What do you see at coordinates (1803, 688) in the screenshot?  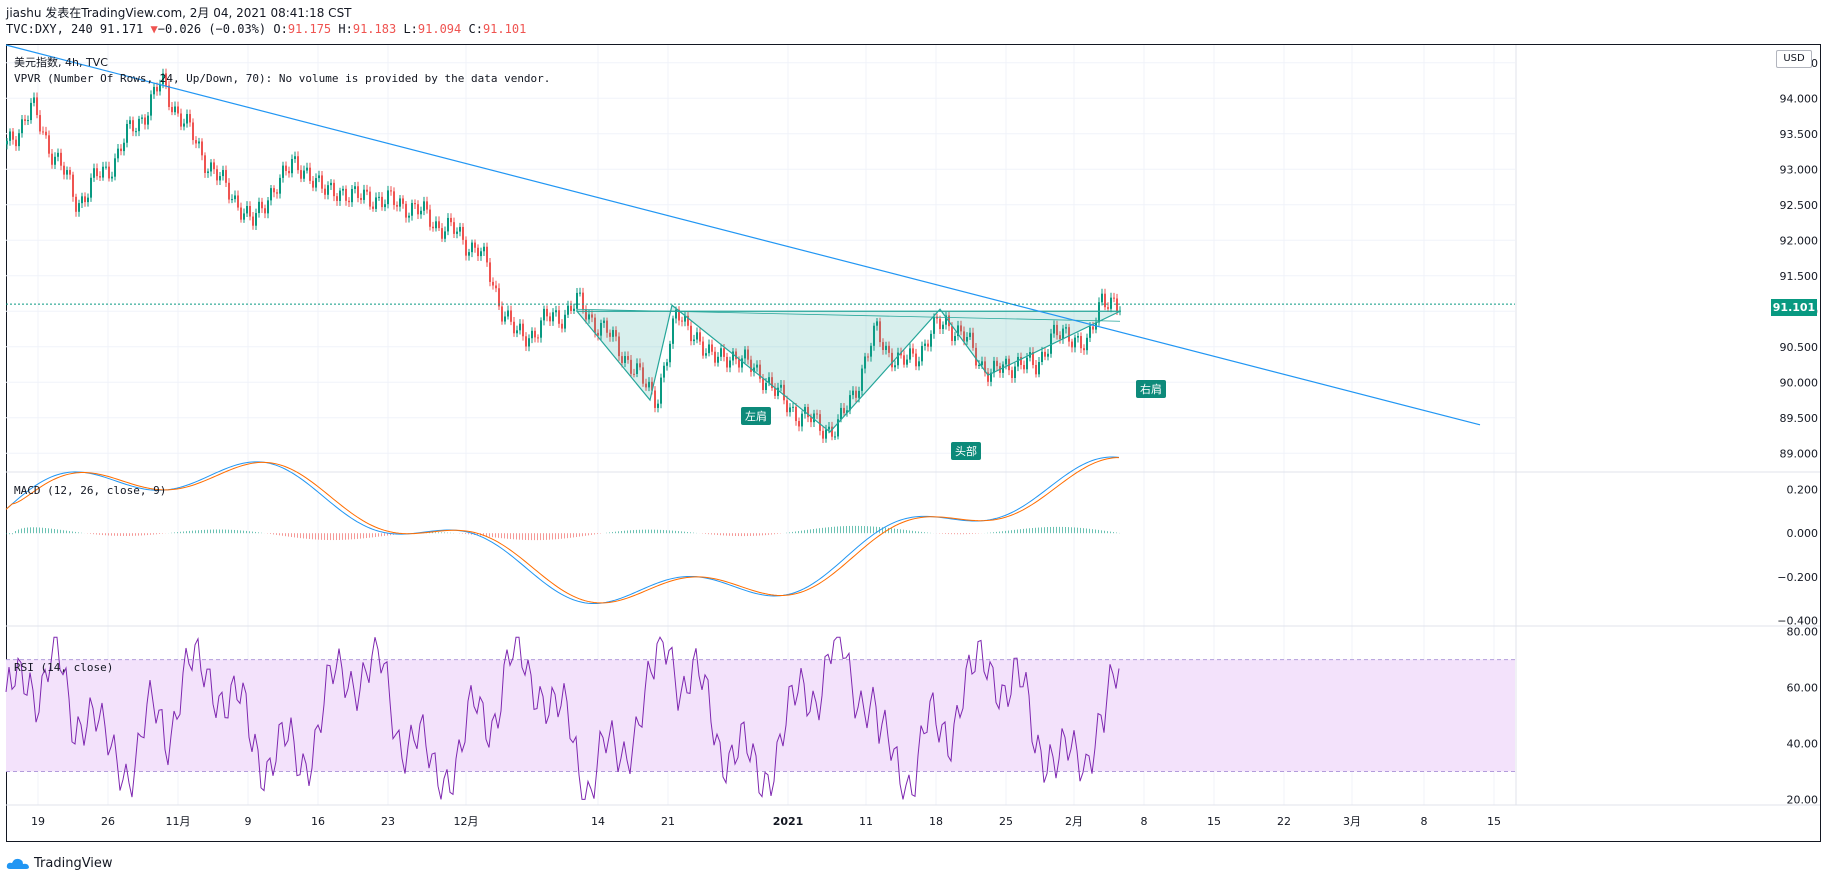 I see `rsi-tick-label: 60.00` at bounding box center [1803, 688].